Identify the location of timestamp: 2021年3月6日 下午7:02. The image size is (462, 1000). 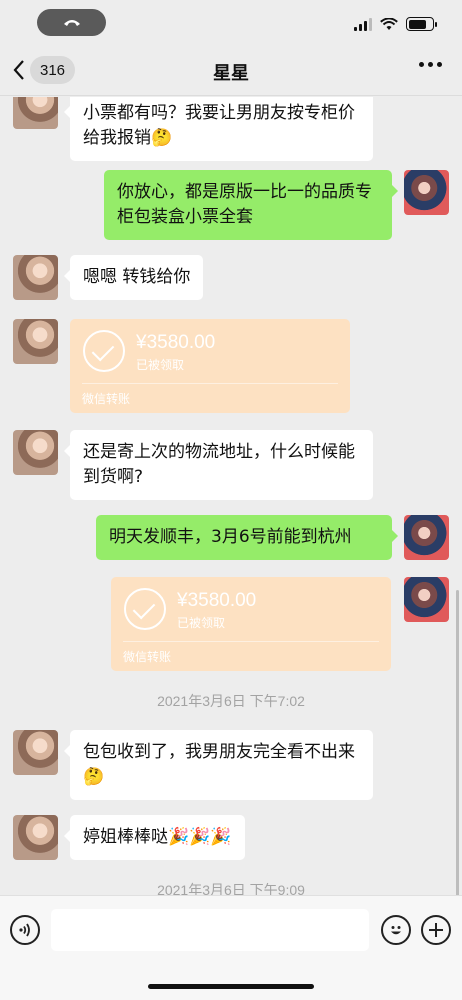
(231, 701).